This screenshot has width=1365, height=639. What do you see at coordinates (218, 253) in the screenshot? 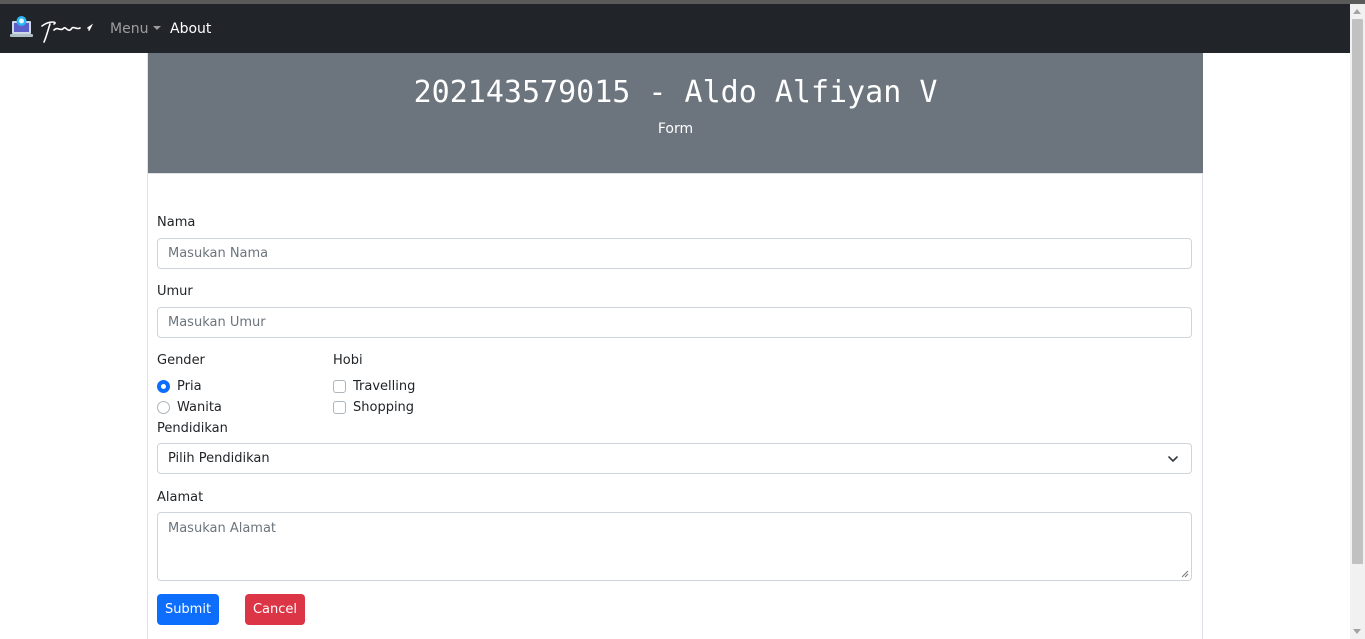
I see `nama-placeholder: Masukan Nama` at bounding box center [218, 253].